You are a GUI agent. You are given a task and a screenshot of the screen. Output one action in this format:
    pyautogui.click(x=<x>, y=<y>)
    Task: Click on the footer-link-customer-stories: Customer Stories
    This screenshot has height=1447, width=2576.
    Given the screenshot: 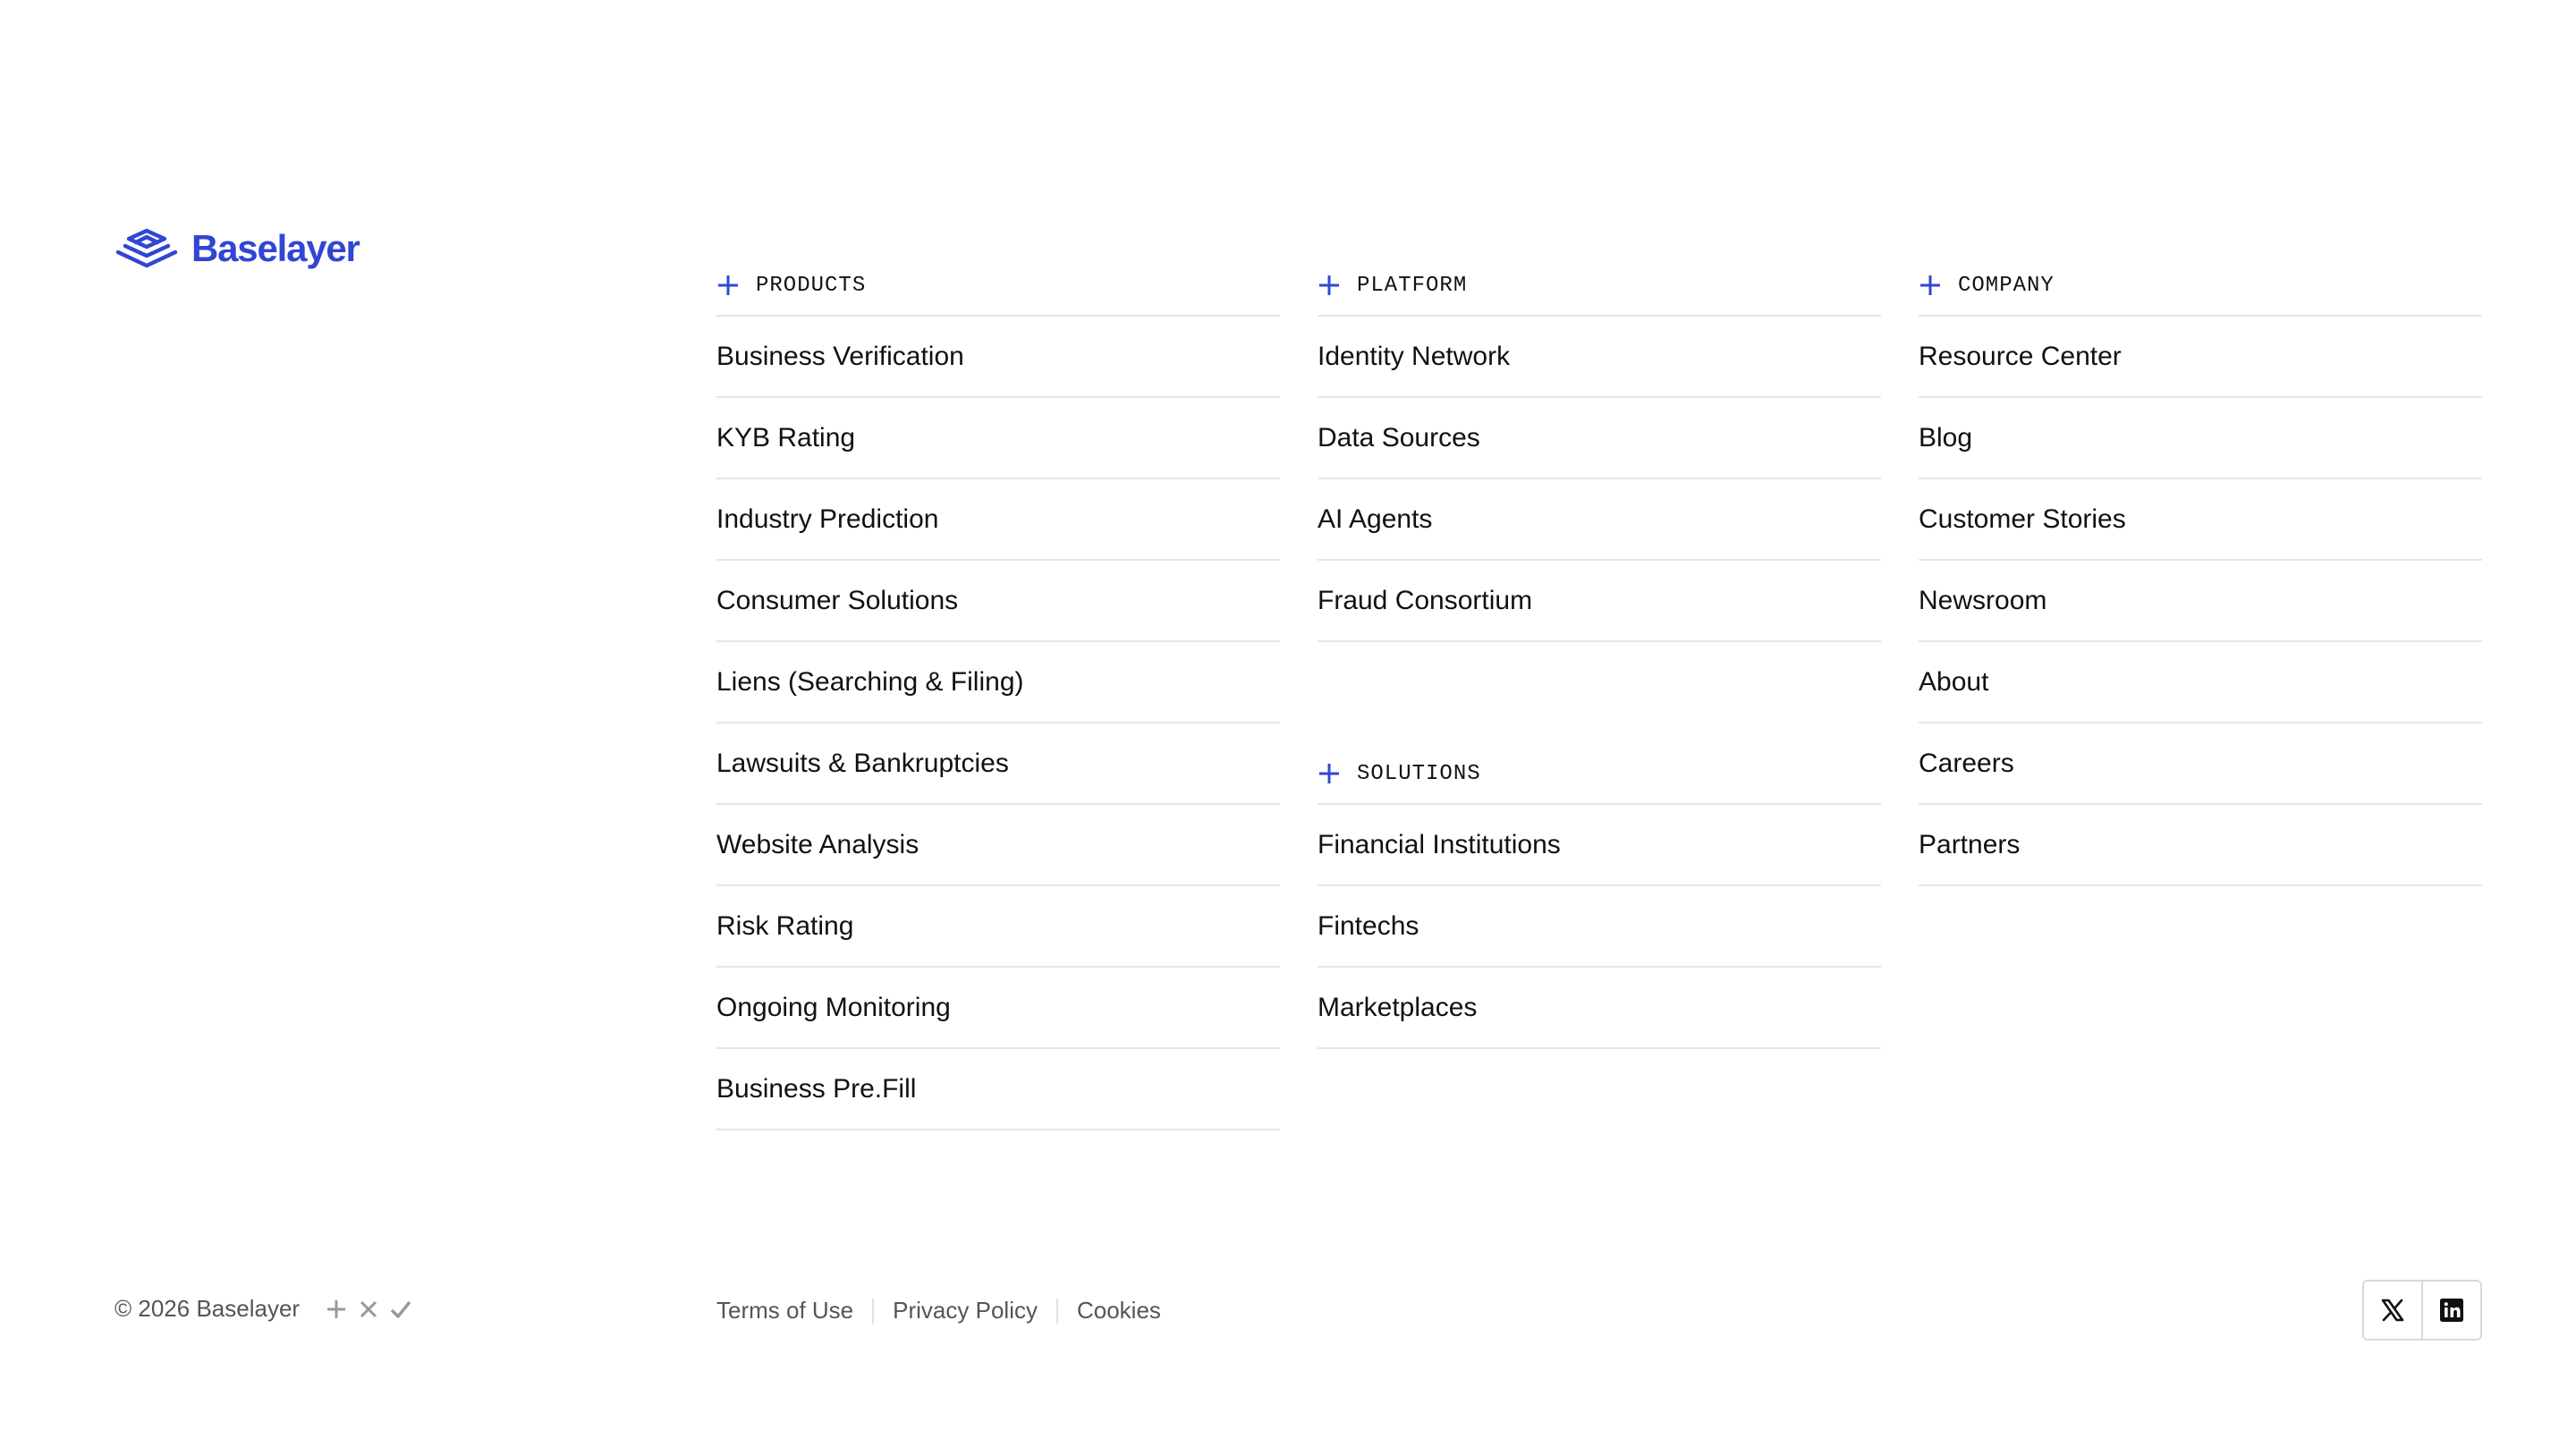 What is the action you would take?
    pyautogui.click(x=2200, y=520)
    